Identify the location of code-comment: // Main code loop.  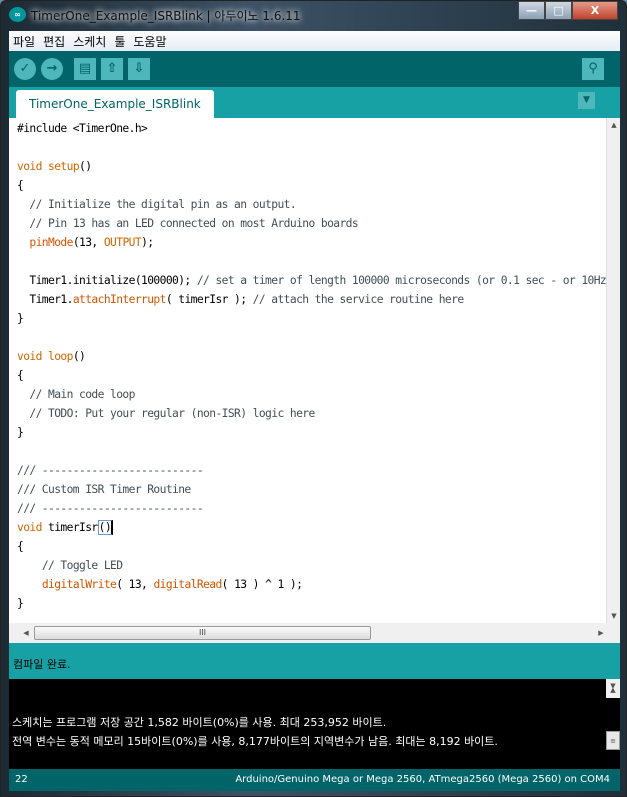
(82, 394).